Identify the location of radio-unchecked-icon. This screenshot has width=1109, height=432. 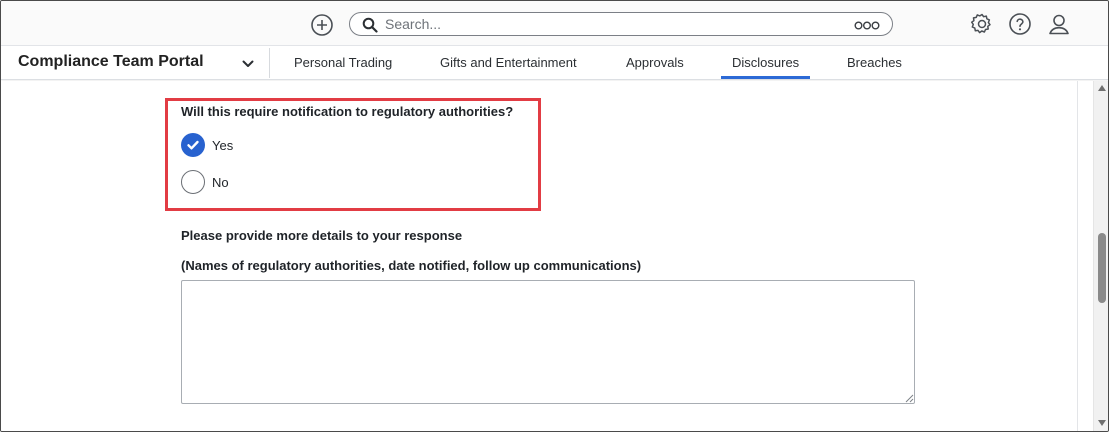
(193, 182).